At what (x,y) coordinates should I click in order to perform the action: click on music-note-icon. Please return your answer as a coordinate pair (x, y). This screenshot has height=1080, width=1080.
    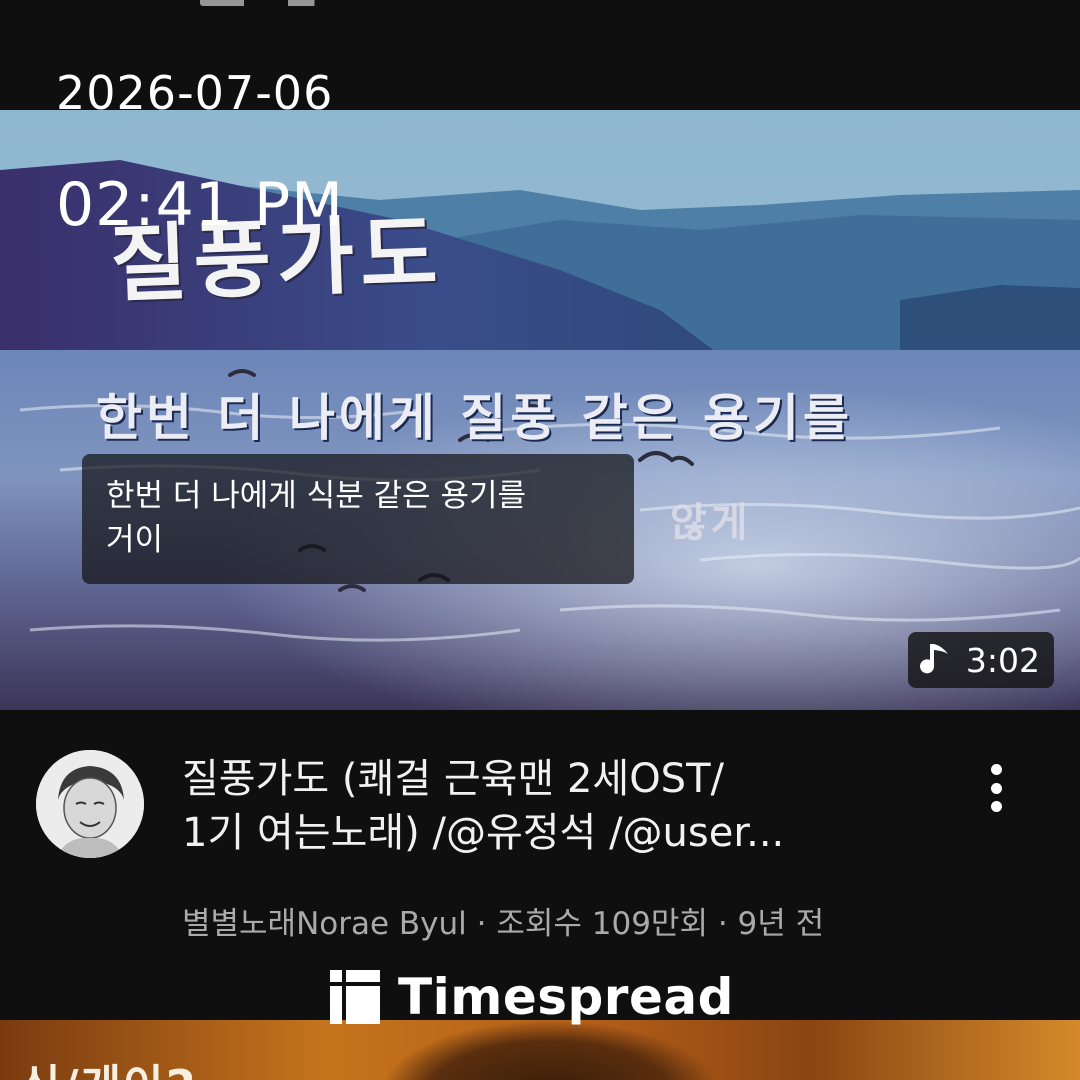
    Looking at the image, I should click on (933, 659).